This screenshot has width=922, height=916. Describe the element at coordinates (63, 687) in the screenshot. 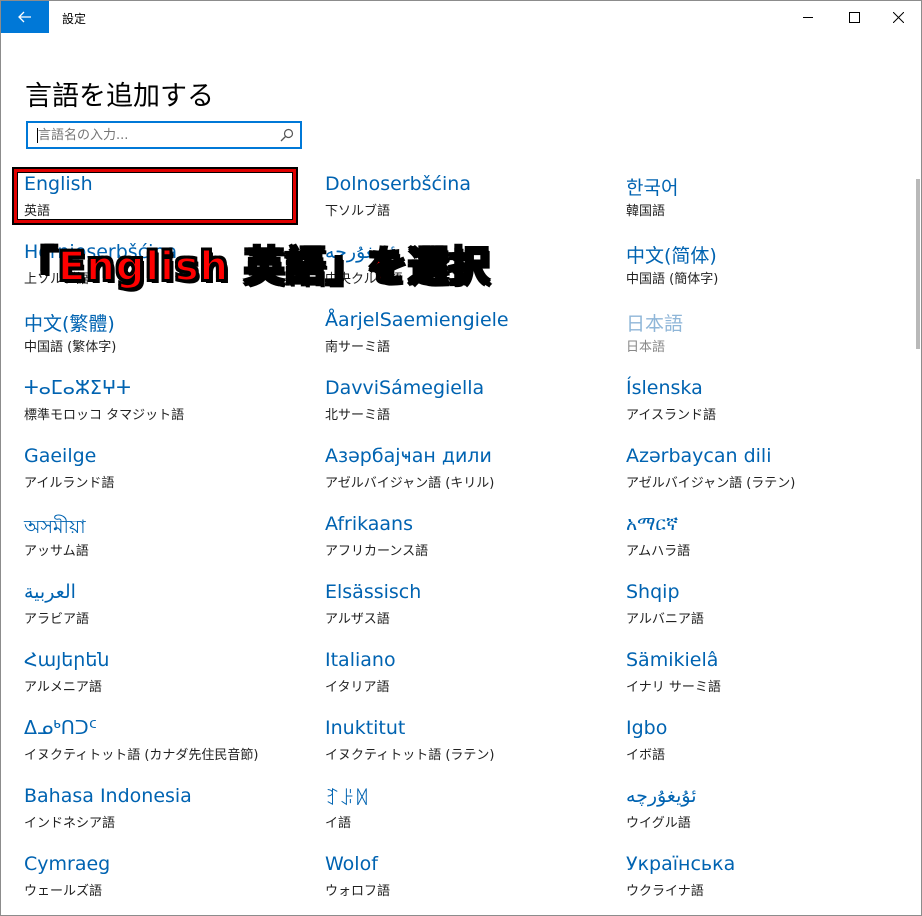

I see `language-subtitle: アルメニア語` at that location.